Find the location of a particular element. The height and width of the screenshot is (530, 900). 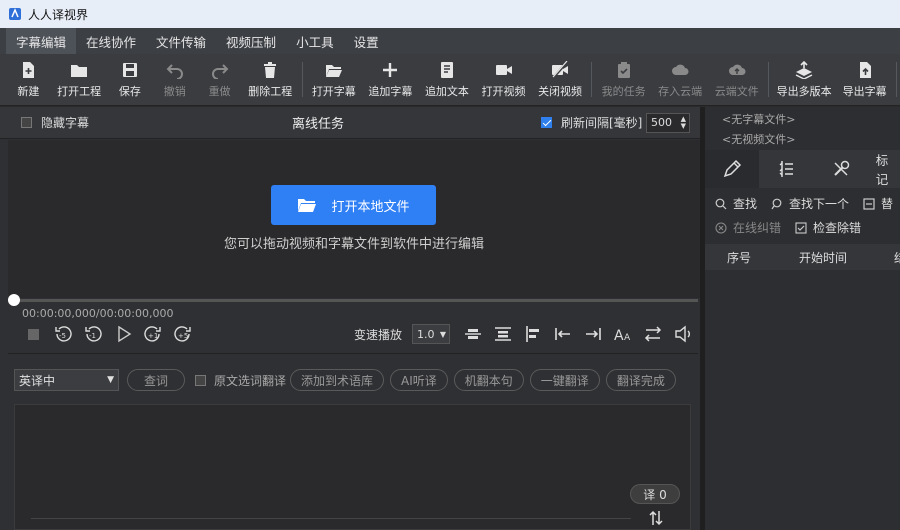

folder-icon is located at coordinates (79, 70).